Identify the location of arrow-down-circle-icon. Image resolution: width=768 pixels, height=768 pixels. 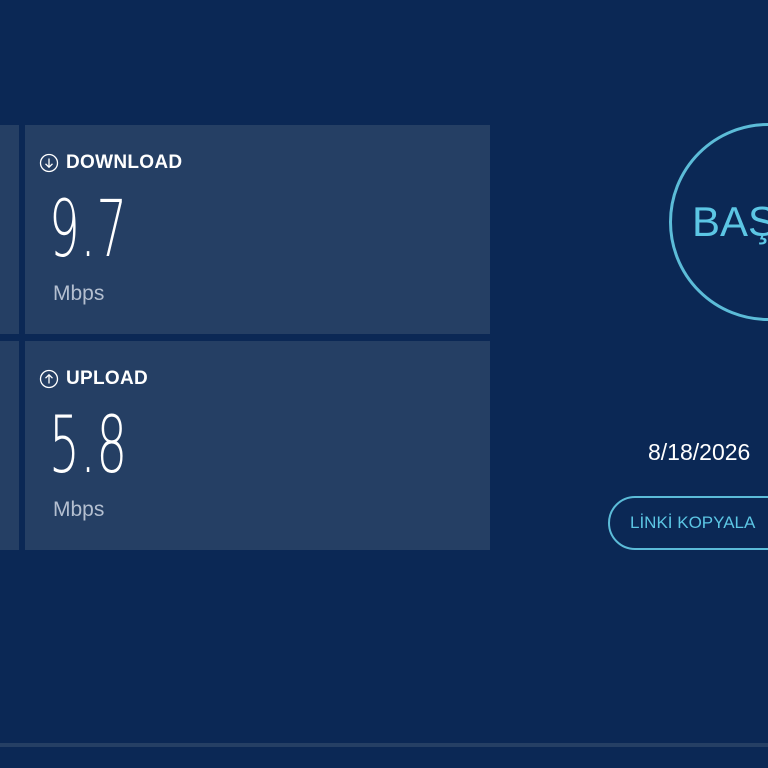
(49, 163).